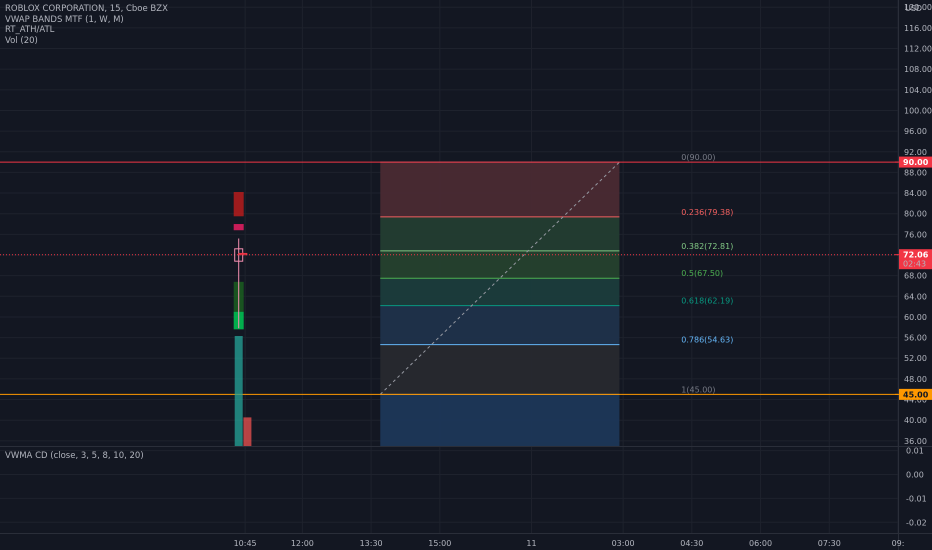 Image resolution: width=932 pixels, height=550 pixels. What do you see at coordinates (916, 498) in the screenshot?
I see `osc-tick-label: -0.01` at bounding box center [916, 498].